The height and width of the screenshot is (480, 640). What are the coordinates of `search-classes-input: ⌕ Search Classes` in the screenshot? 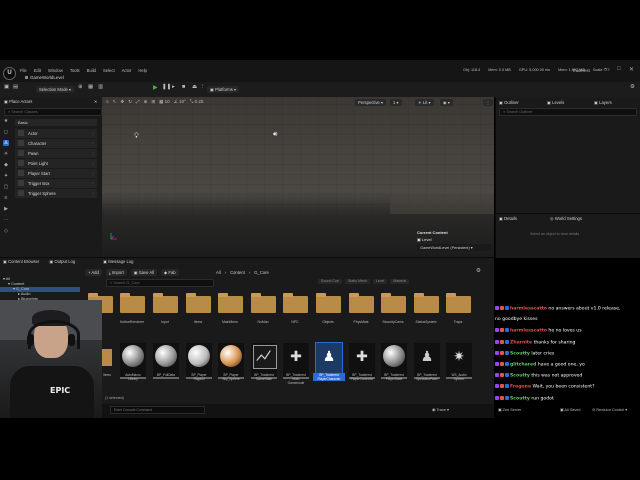 It's located at (53, 112).